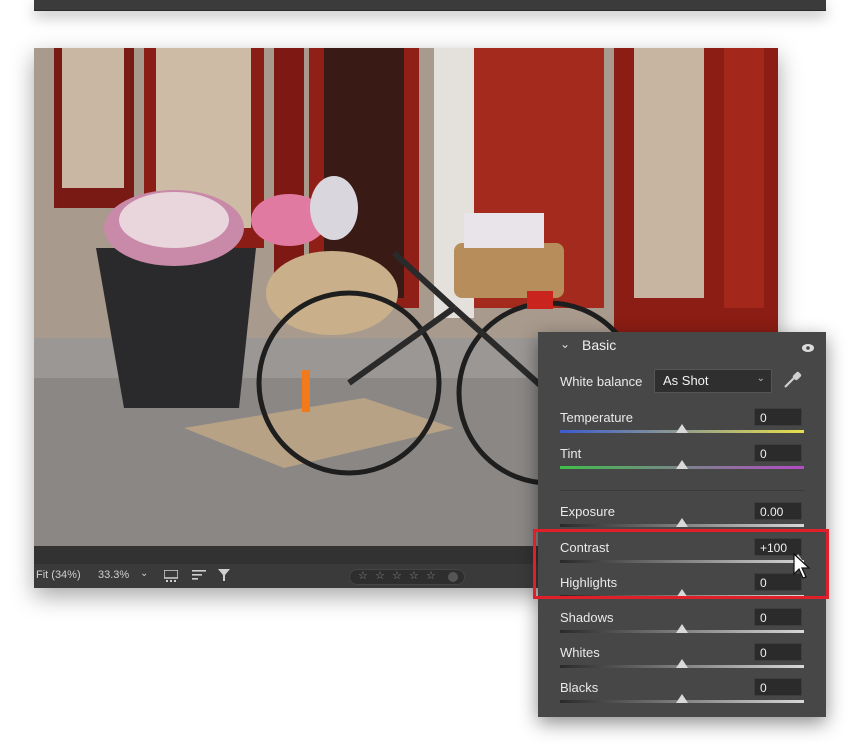 The image size is (856, 750). What do you see at coordinates (601, 381) in the screenshot?
I see `white-balance-label: White balance` at bounding box center [601, 381].